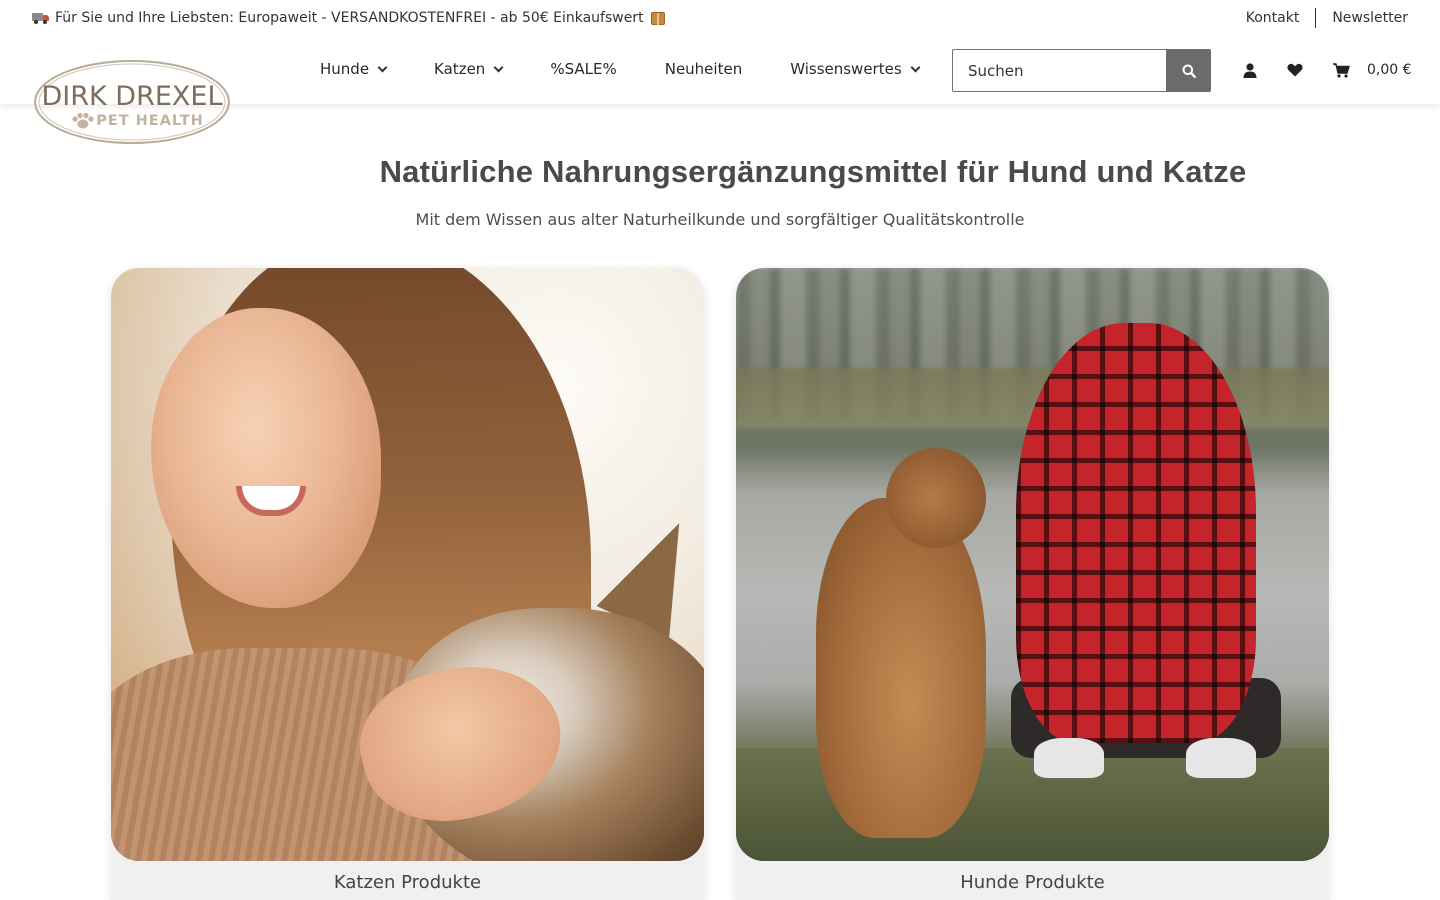 The height and width of the screenshot is (900, 1440). I want to click on kontakt-link: Kontakt, so click(1273, 18).